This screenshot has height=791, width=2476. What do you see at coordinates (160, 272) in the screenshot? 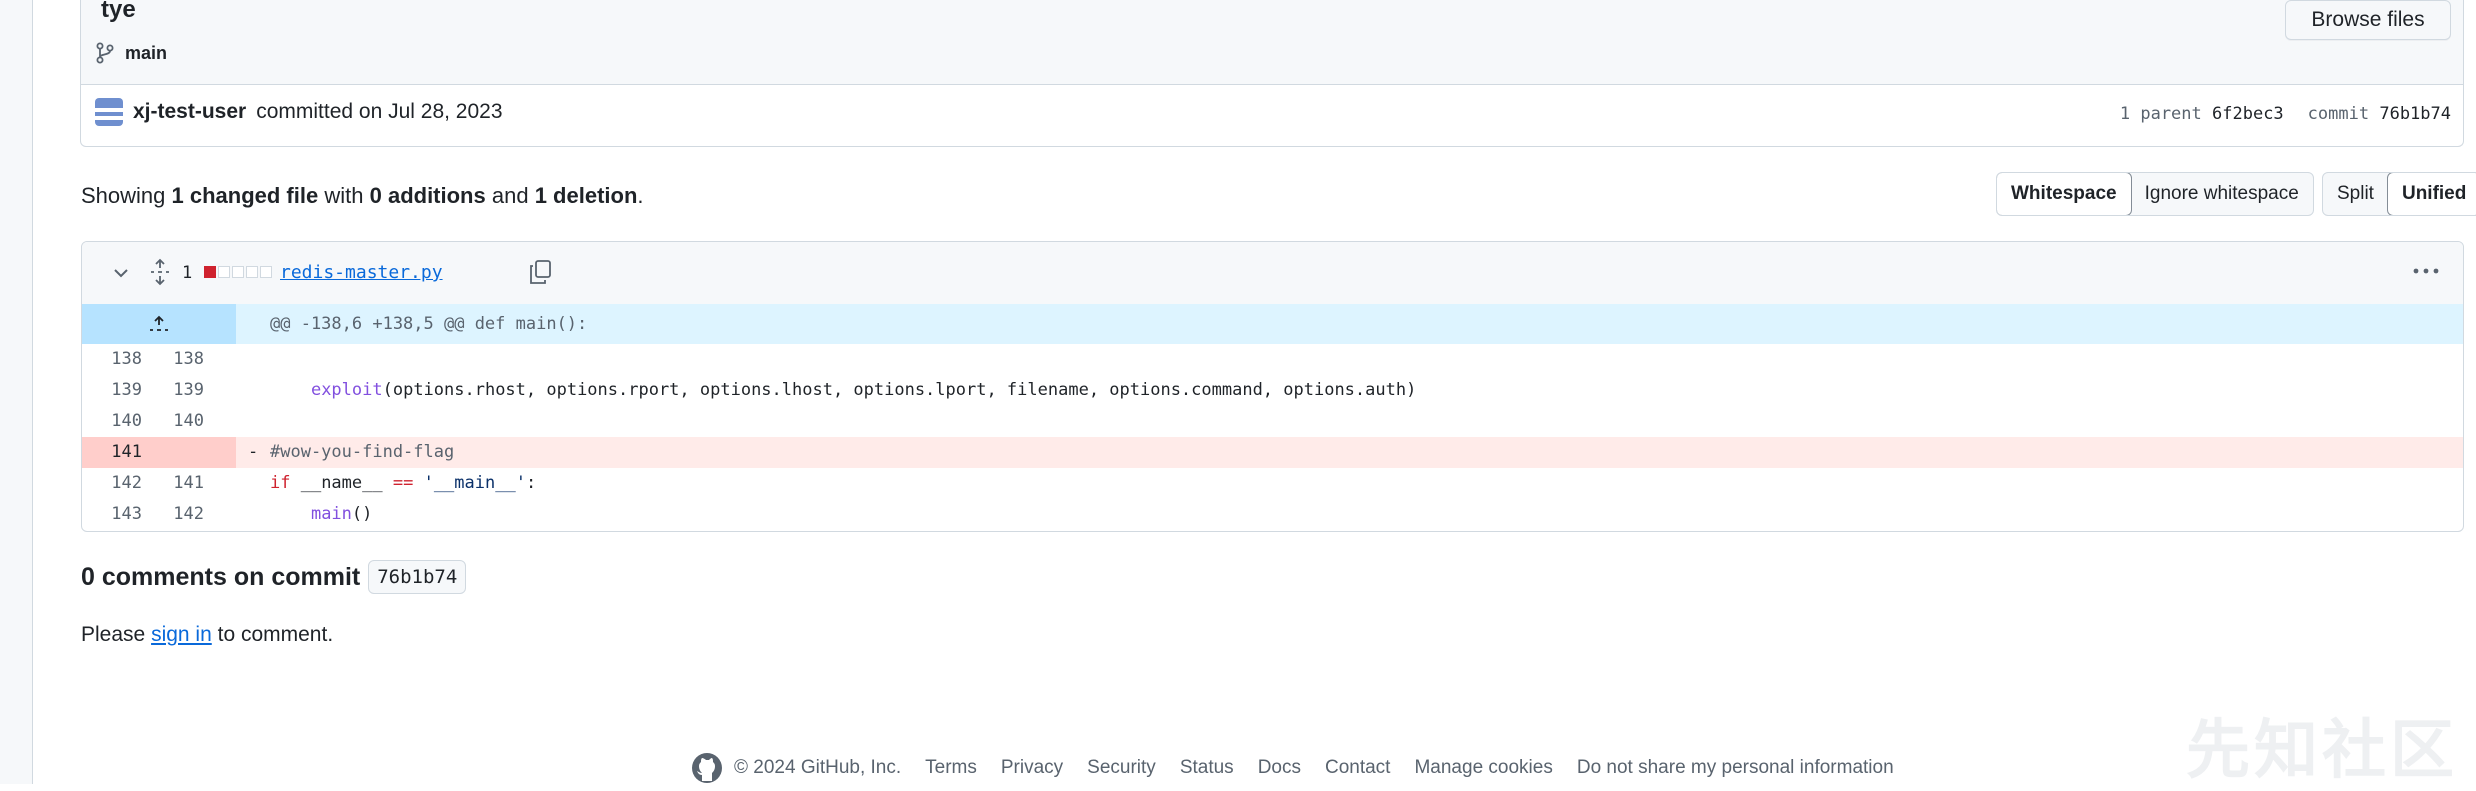
I see `expand-all-icon` at bounding box center [160, 272].